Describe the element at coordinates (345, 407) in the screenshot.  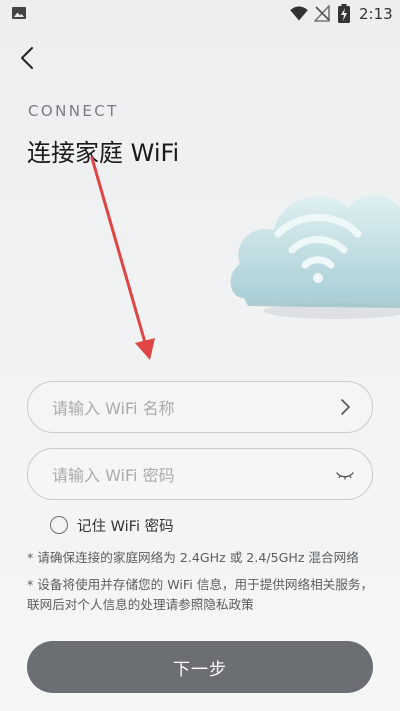
I see `chevron-right-icon` at that location.